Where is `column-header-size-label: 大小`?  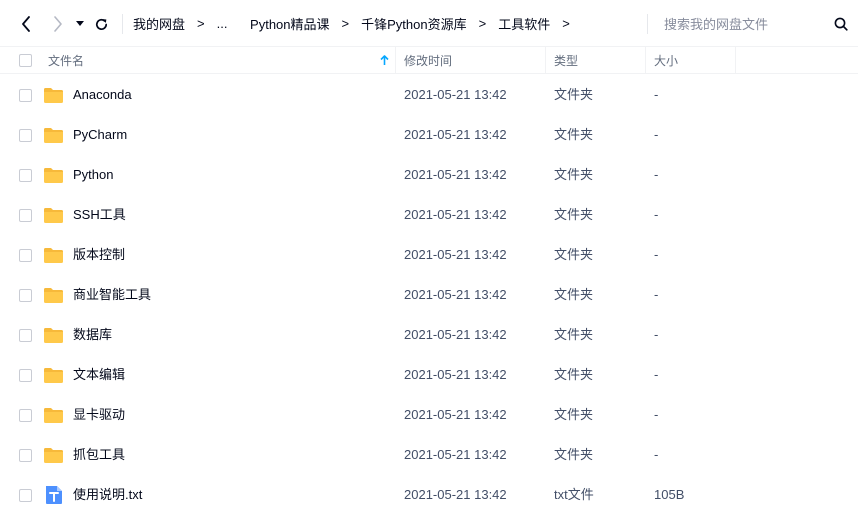 column-header-size-label: 大小 is located at coordinates (666, 61).